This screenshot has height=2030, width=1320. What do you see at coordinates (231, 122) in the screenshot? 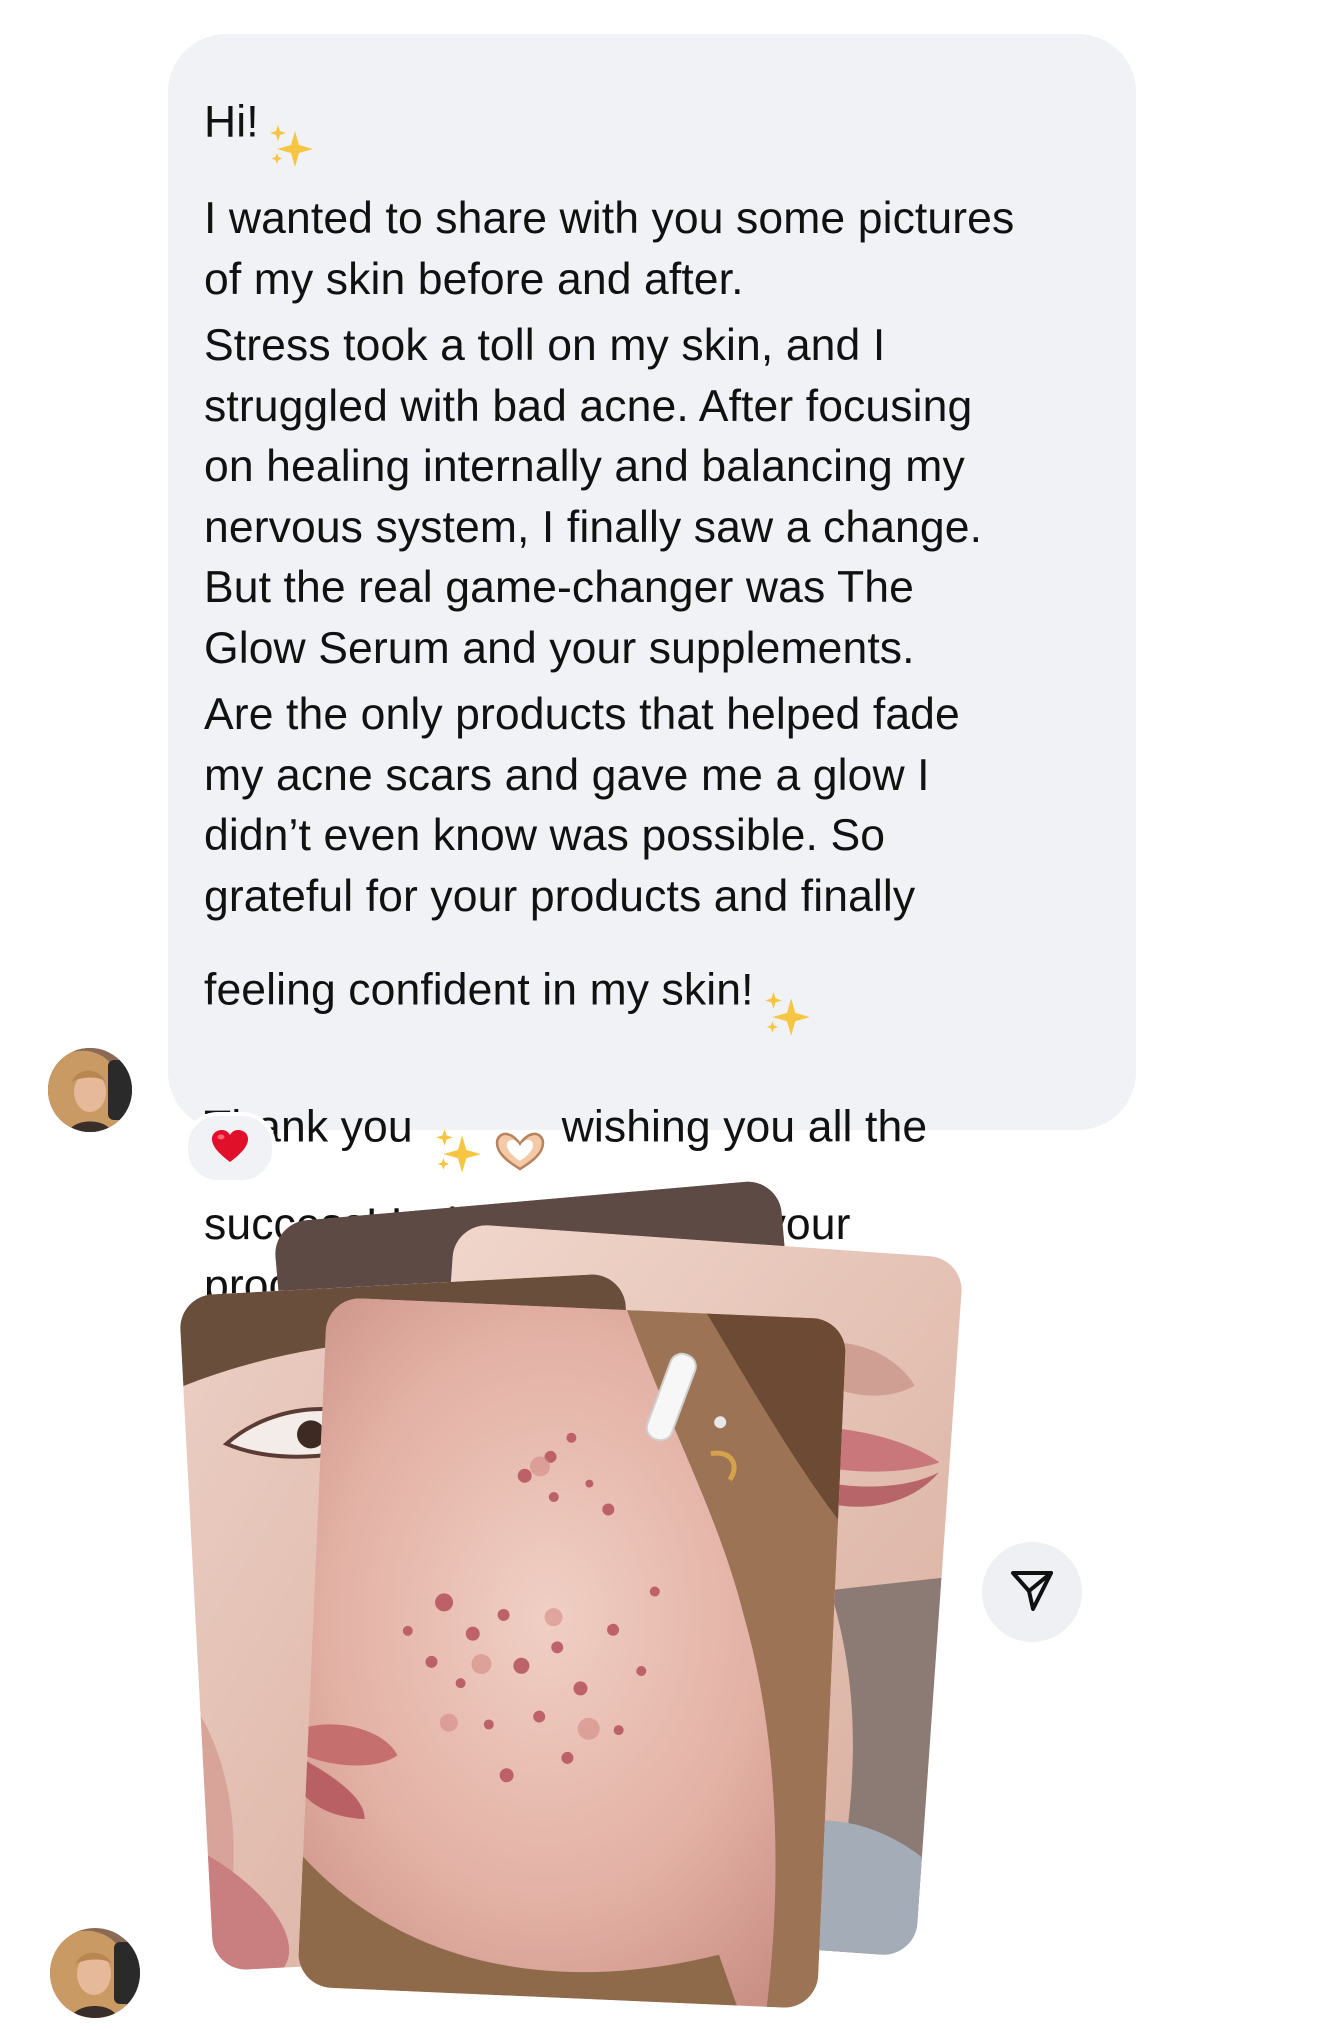
I see `message-greeting: Hi!` at bounding box center [231, 122].